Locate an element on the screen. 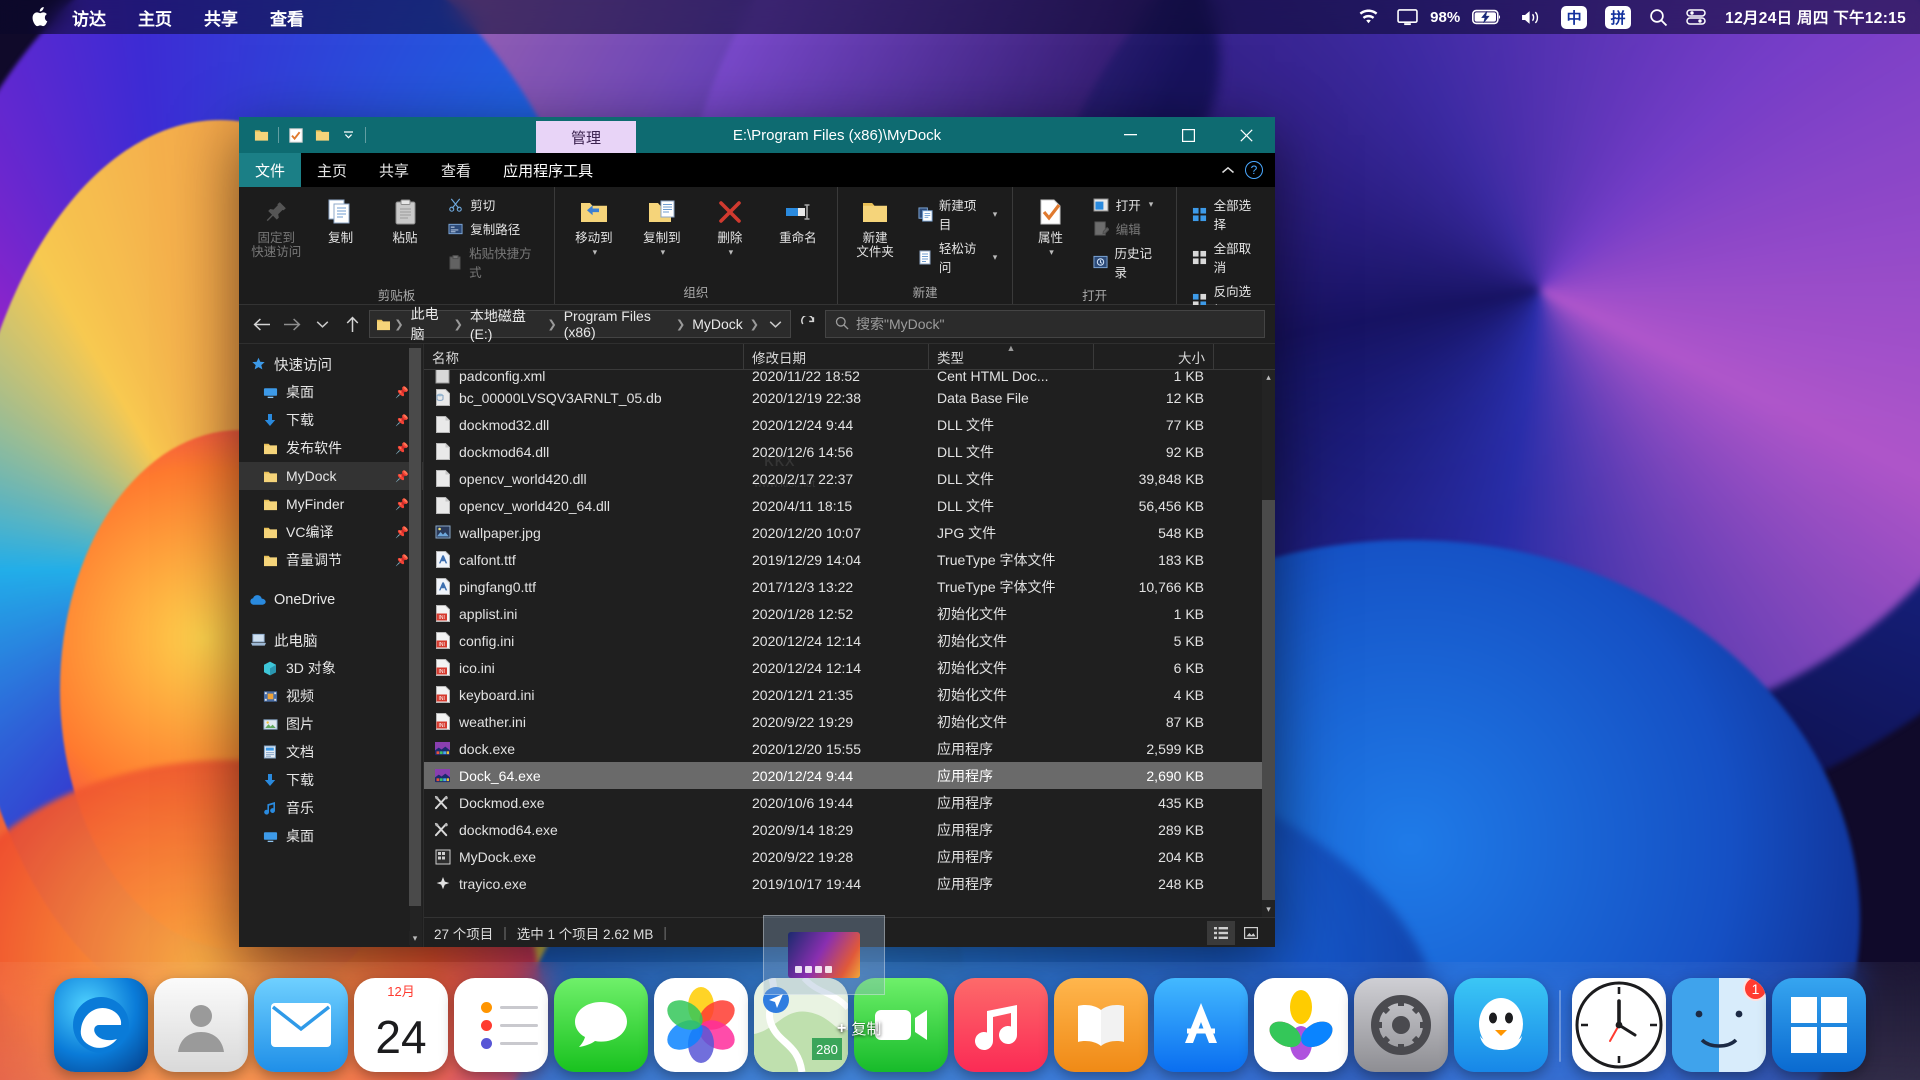  search-icon is located at coordinates (1658, 17).